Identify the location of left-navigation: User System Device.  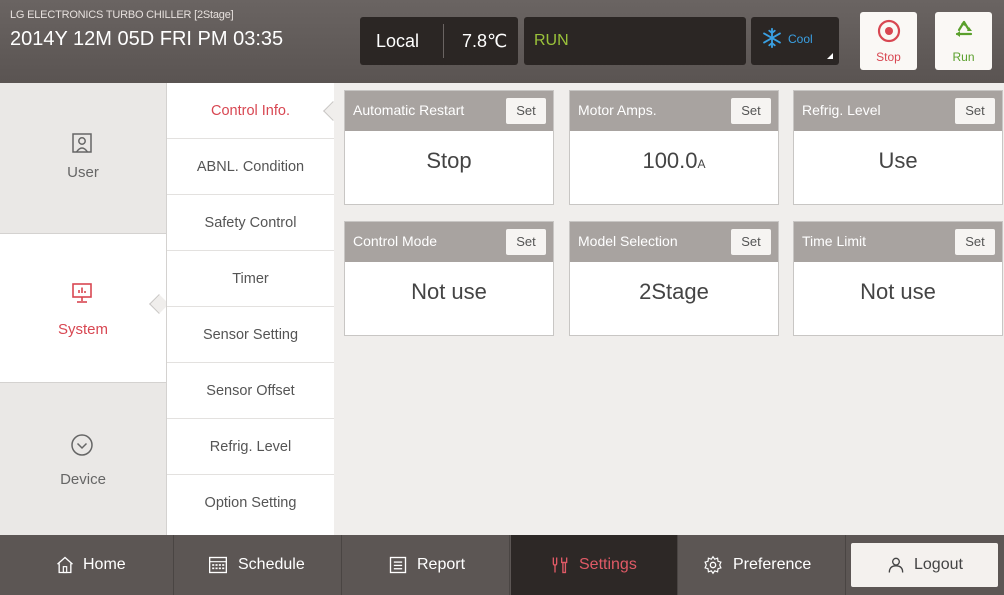
(84, 309).